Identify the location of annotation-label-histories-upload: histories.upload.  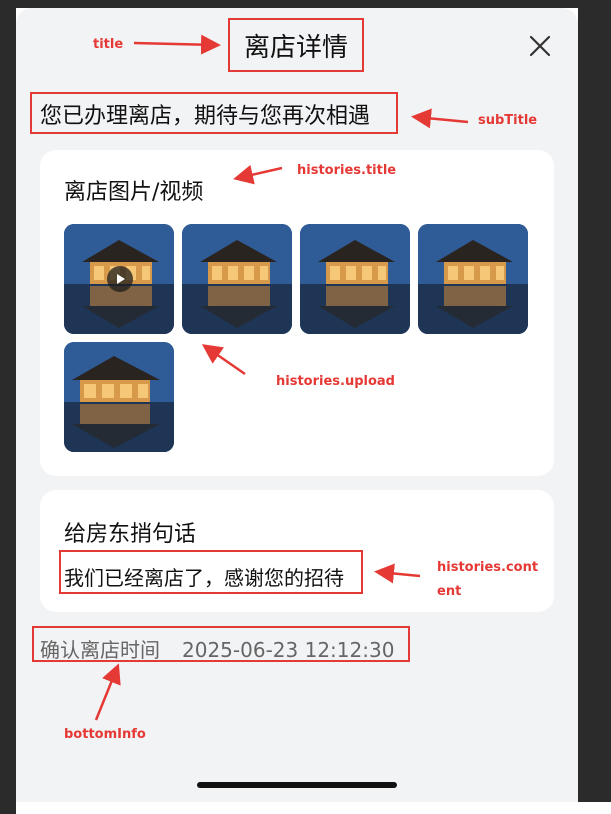
(335, 381).